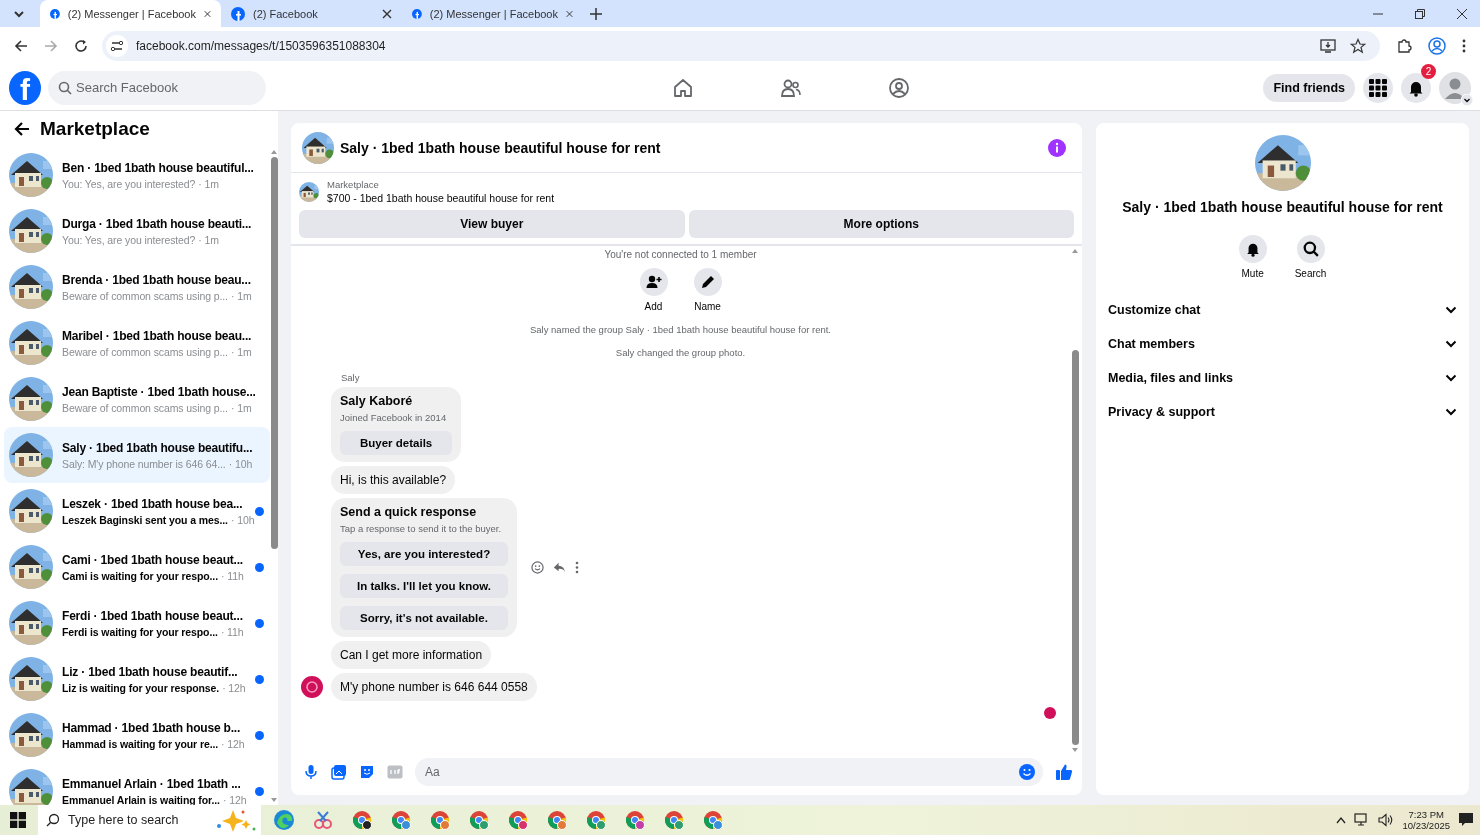 The height and width of the screenshot is (835, 1480). I want to click on tab-title: (2) Facebook, so click(286, 13).